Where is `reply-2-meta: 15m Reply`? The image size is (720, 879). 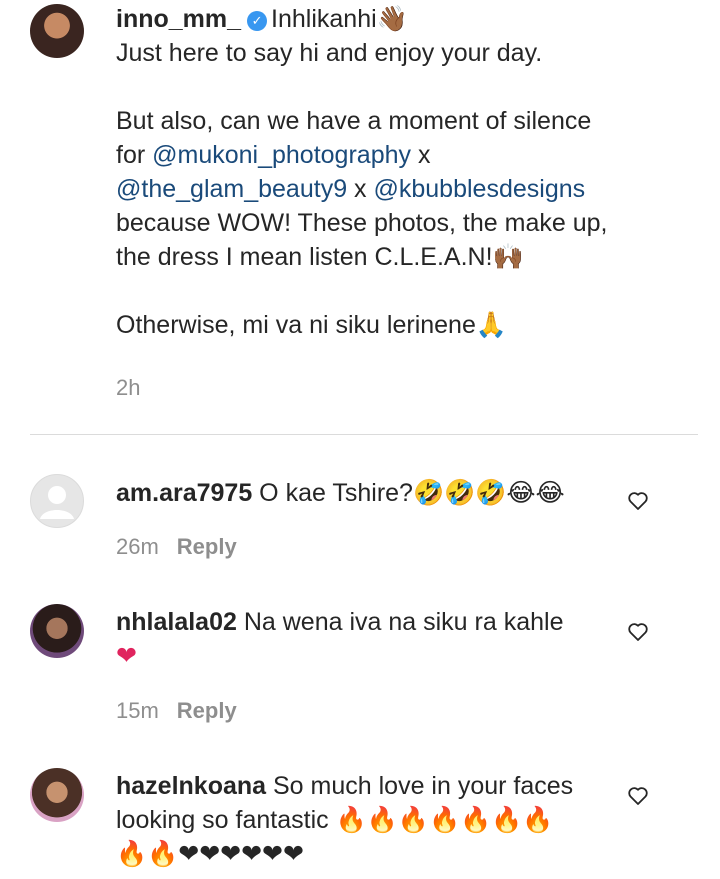 reply-2-meta: 15m Reply is located at coordinates (176, 711).